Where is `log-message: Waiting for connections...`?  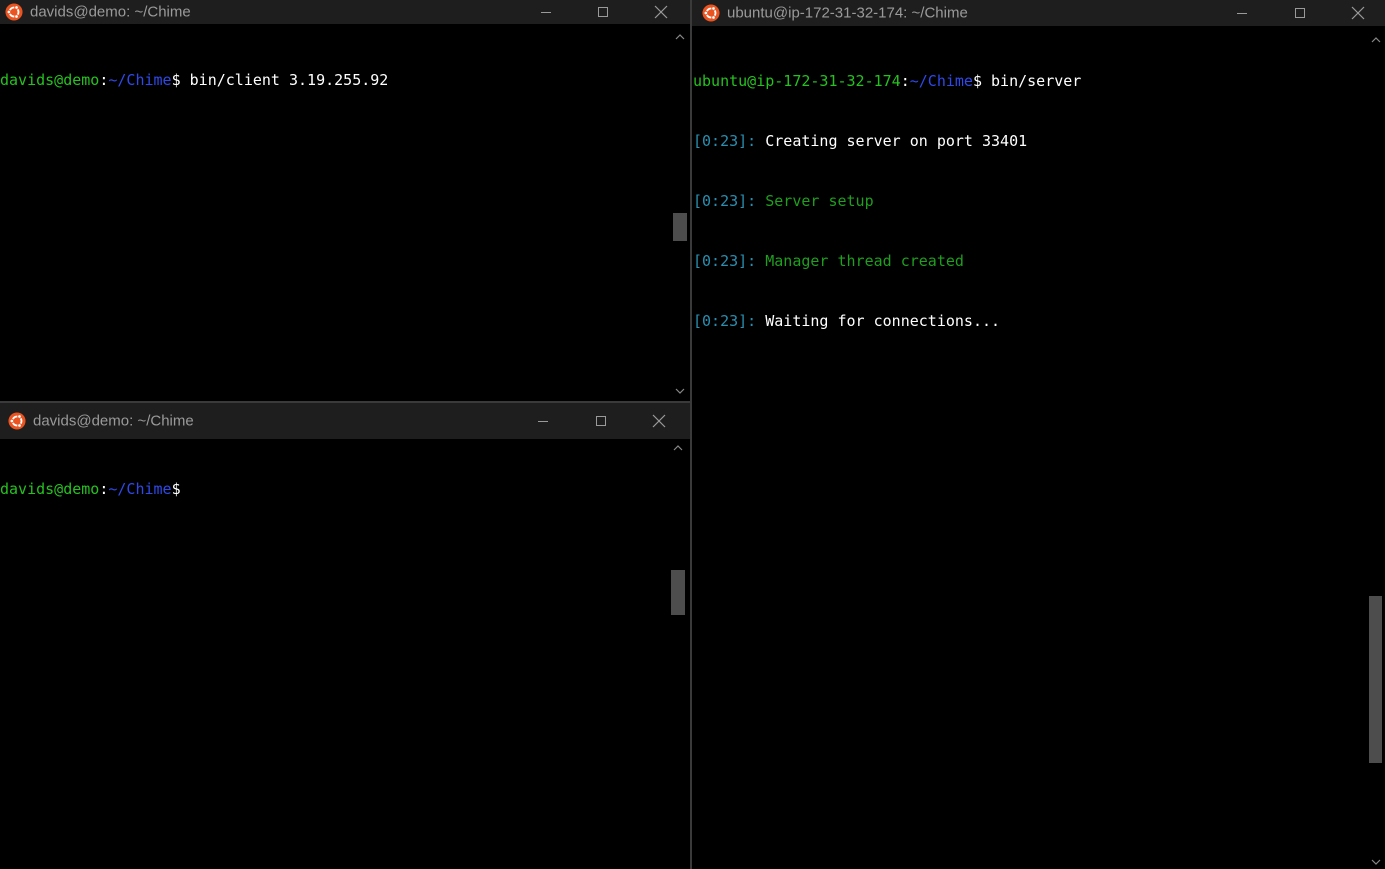 log-message: Waiting for connections... is located at coordinates (878, 321).